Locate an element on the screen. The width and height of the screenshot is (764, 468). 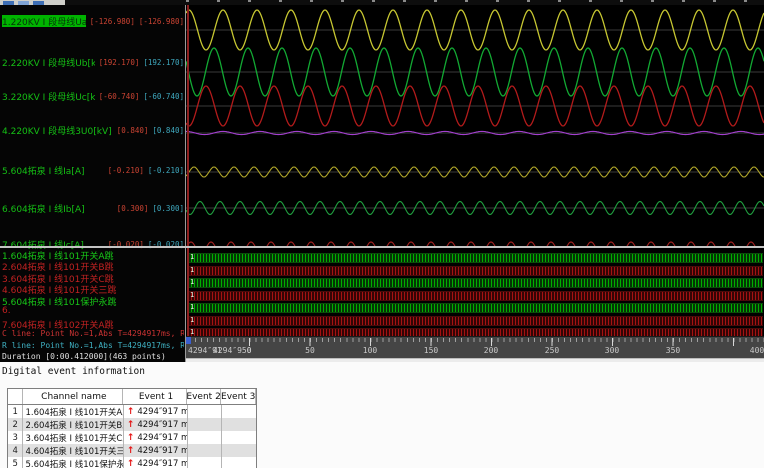
table-row: 55.604拓泉 I 线101保护永跳↑4294″917 ms is located at coordinates (132, 462).